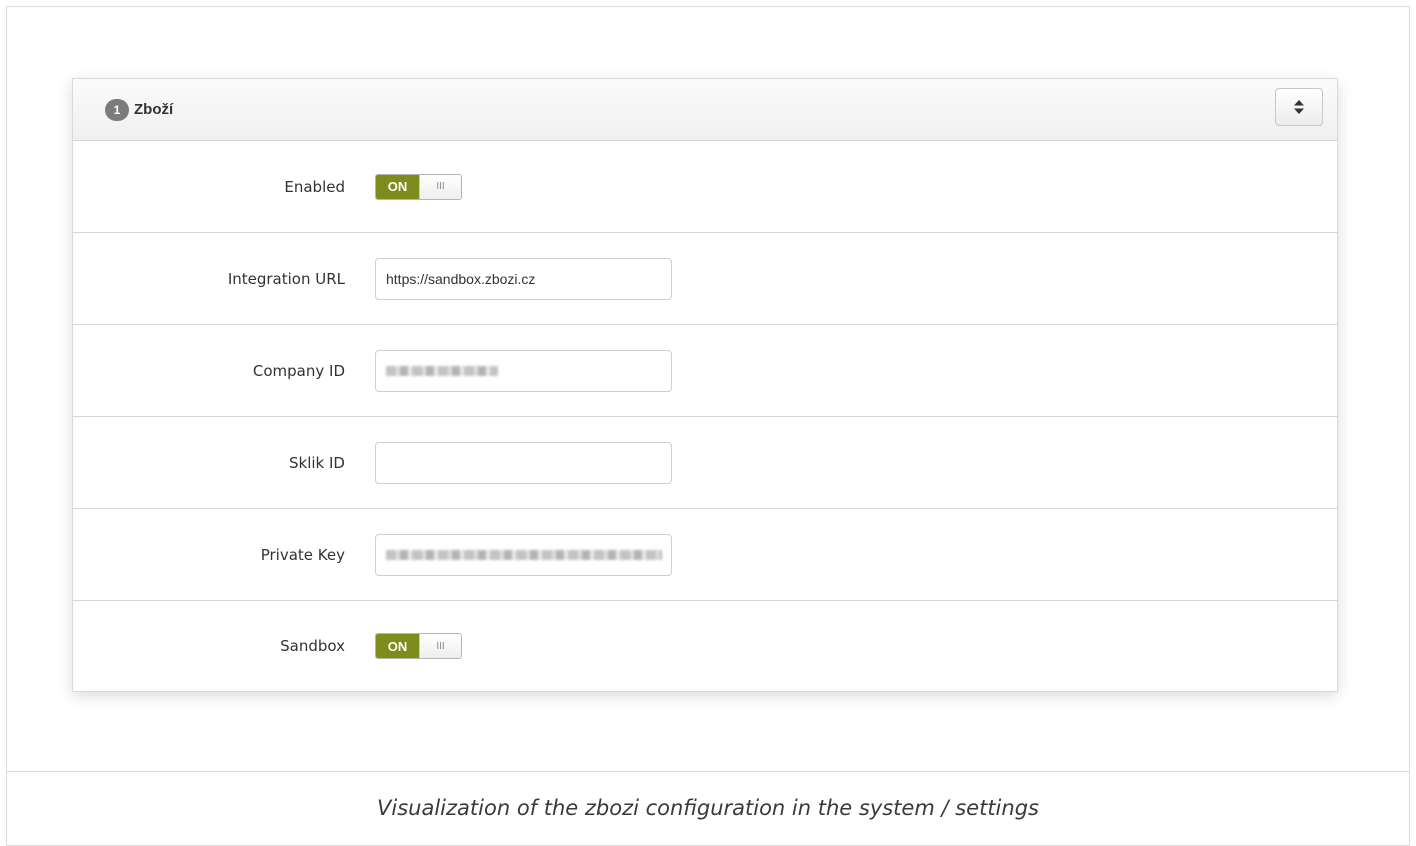 The image size is (1416, 846). I want to click on row-sklik-id: Sklik ID, so click(705, 463).